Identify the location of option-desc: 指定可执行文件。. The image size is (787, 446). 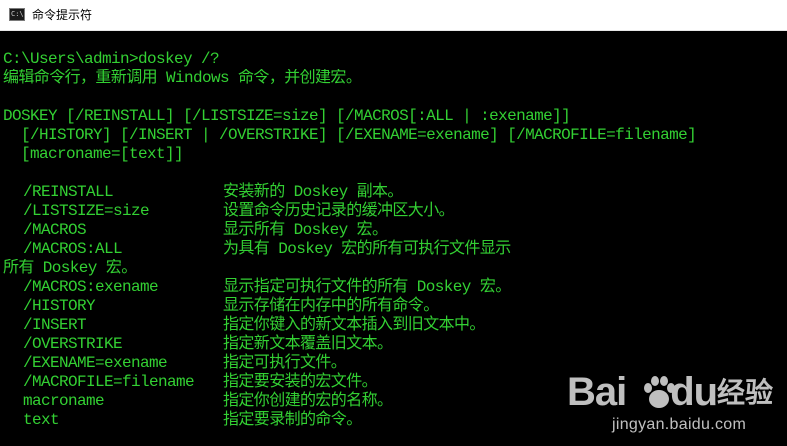
(285, 363).